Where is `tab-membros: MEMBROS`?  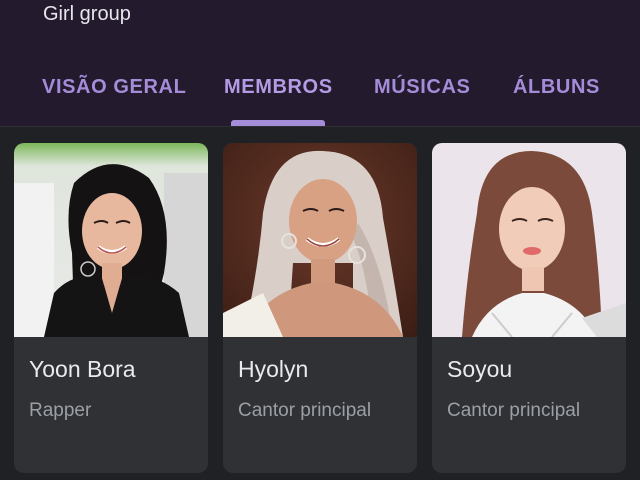 tab-membros: MEMBROS is located at coordinates (278, 87).